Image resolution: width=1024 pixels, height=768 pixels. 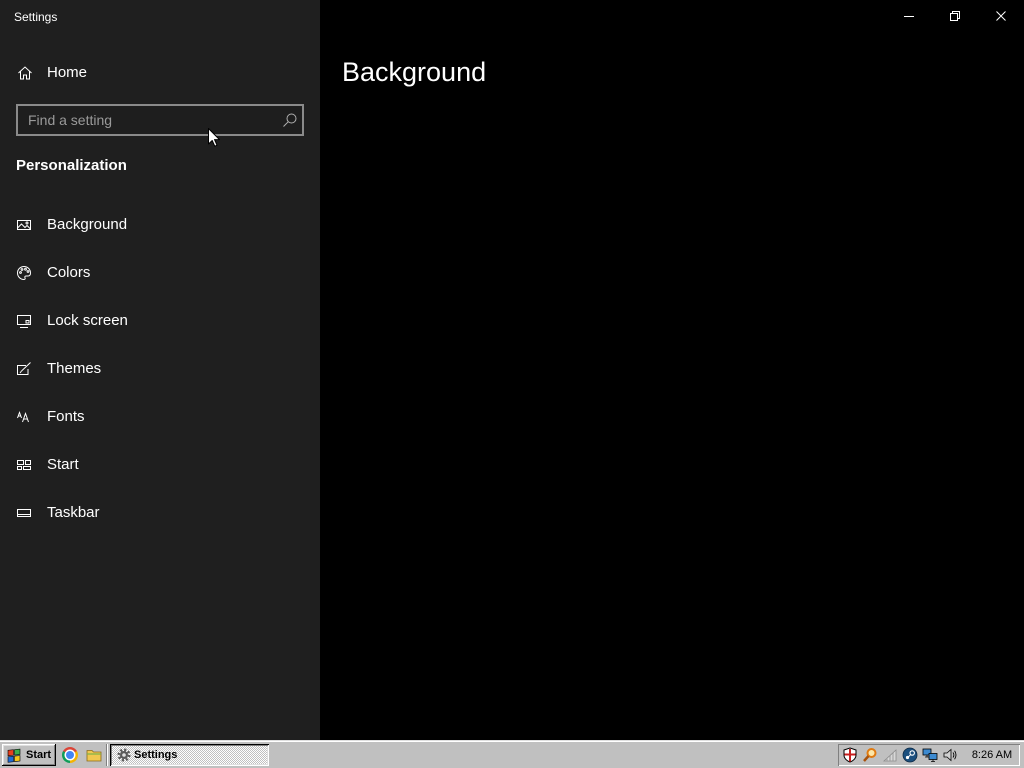 I want to click on page-title: Background, so click(x=414, y=72).